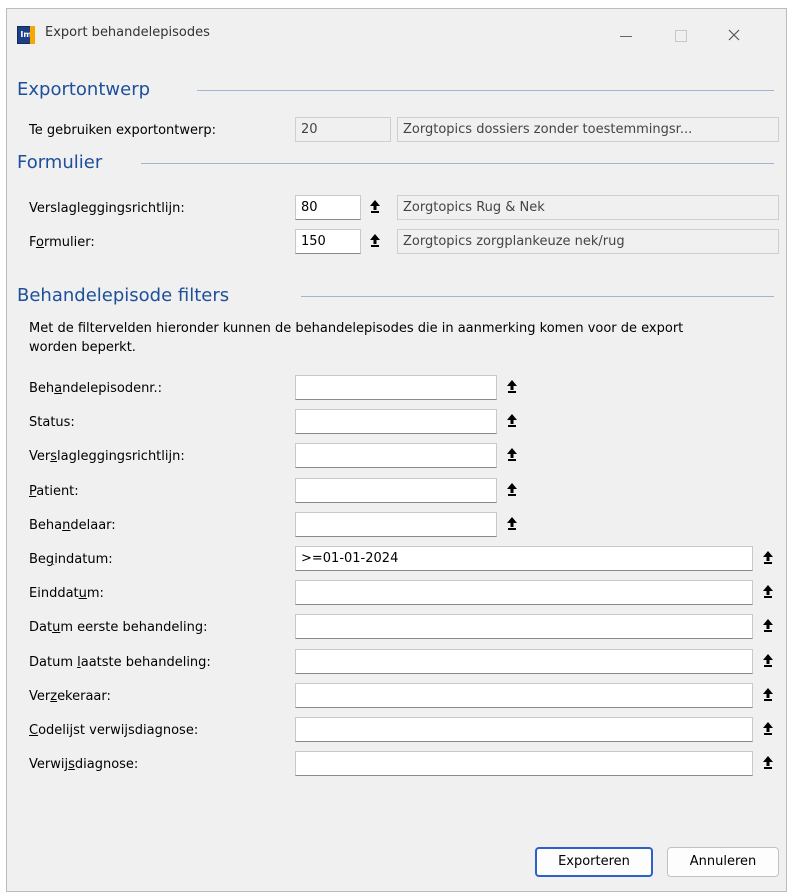 This screenshot has width=789, height=895. What do you see at coordinates (62, 242) in the screenshot?
I see `form-label: Formulier:` at bounding box center [62, 242].